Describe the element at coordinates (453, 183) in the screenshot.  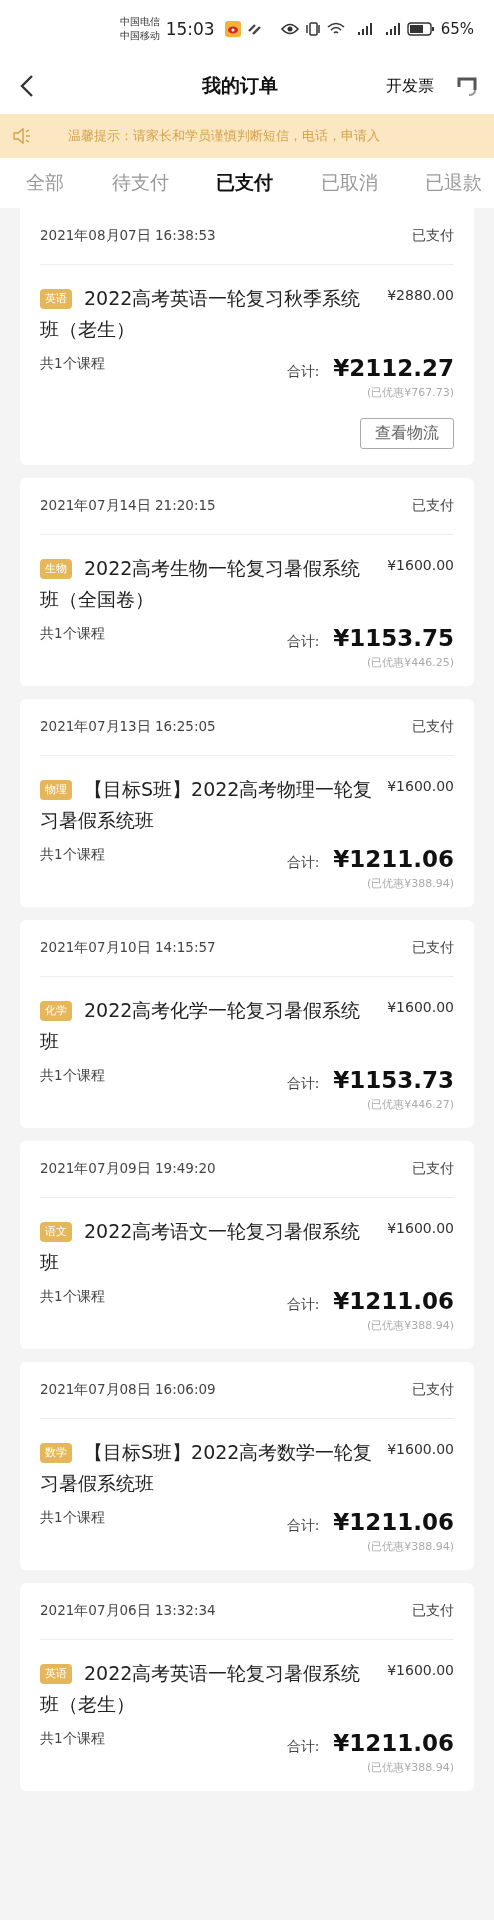
I see `filter-tab: 已退款` at that location.